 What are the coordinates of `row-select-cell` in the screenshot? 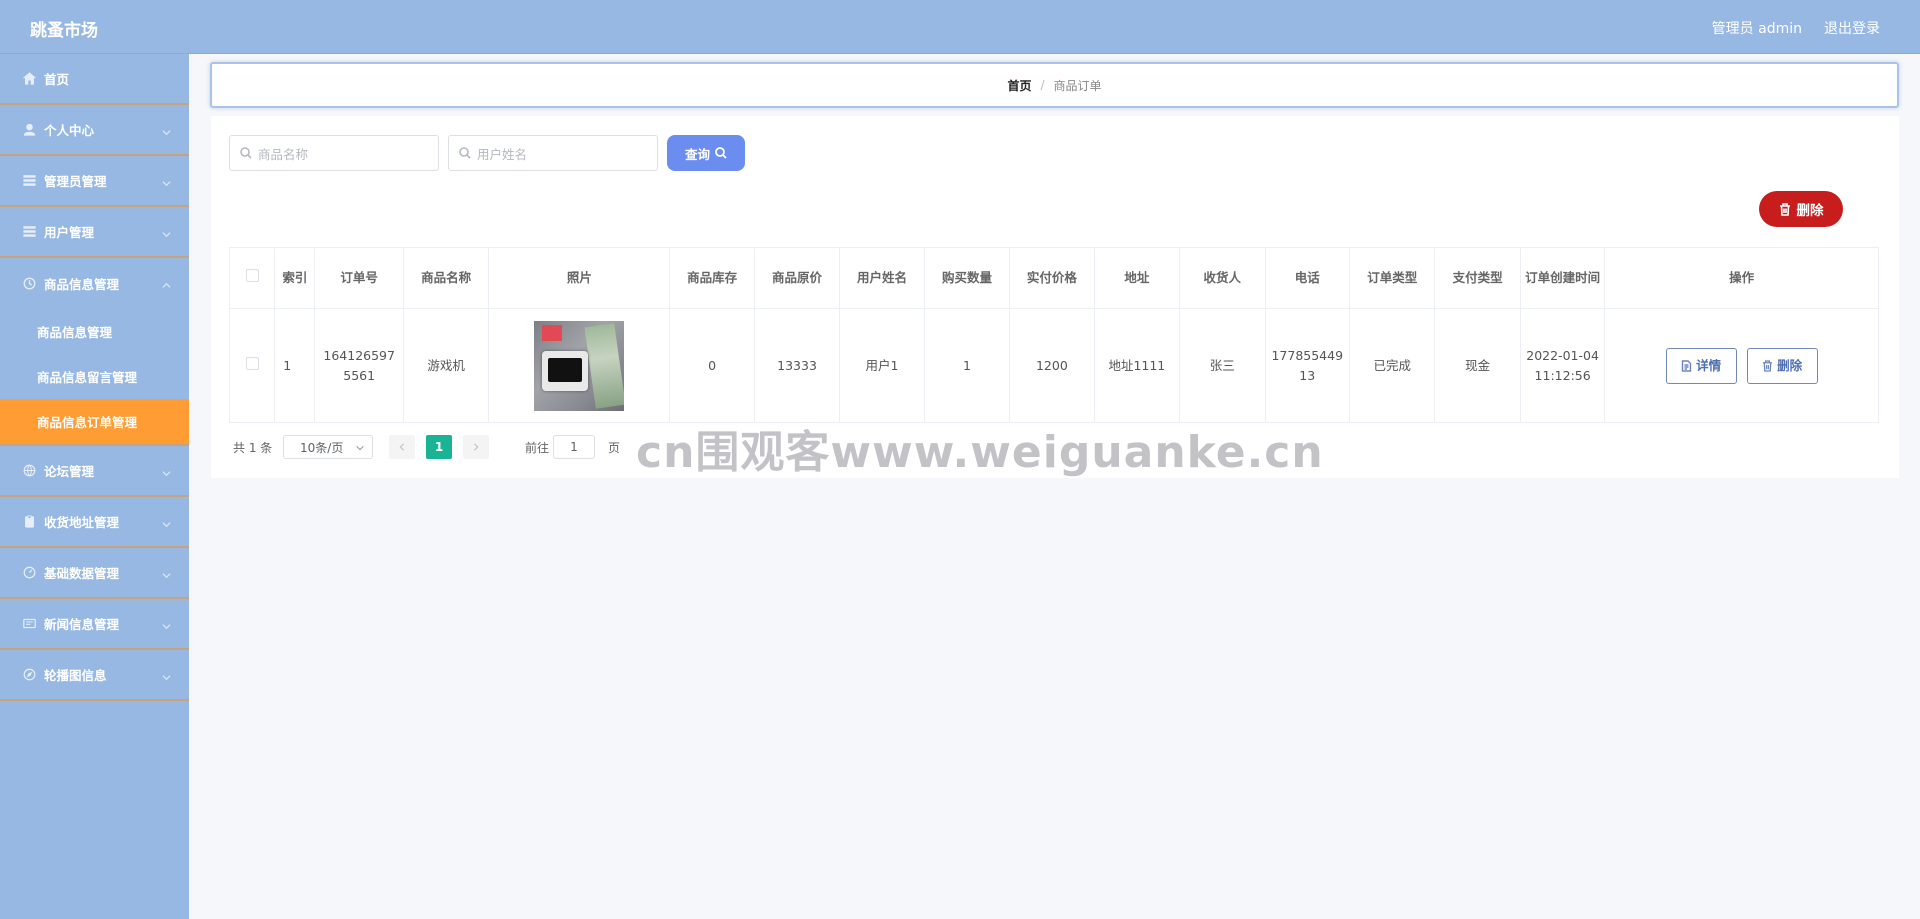 It's located at (252, 365).